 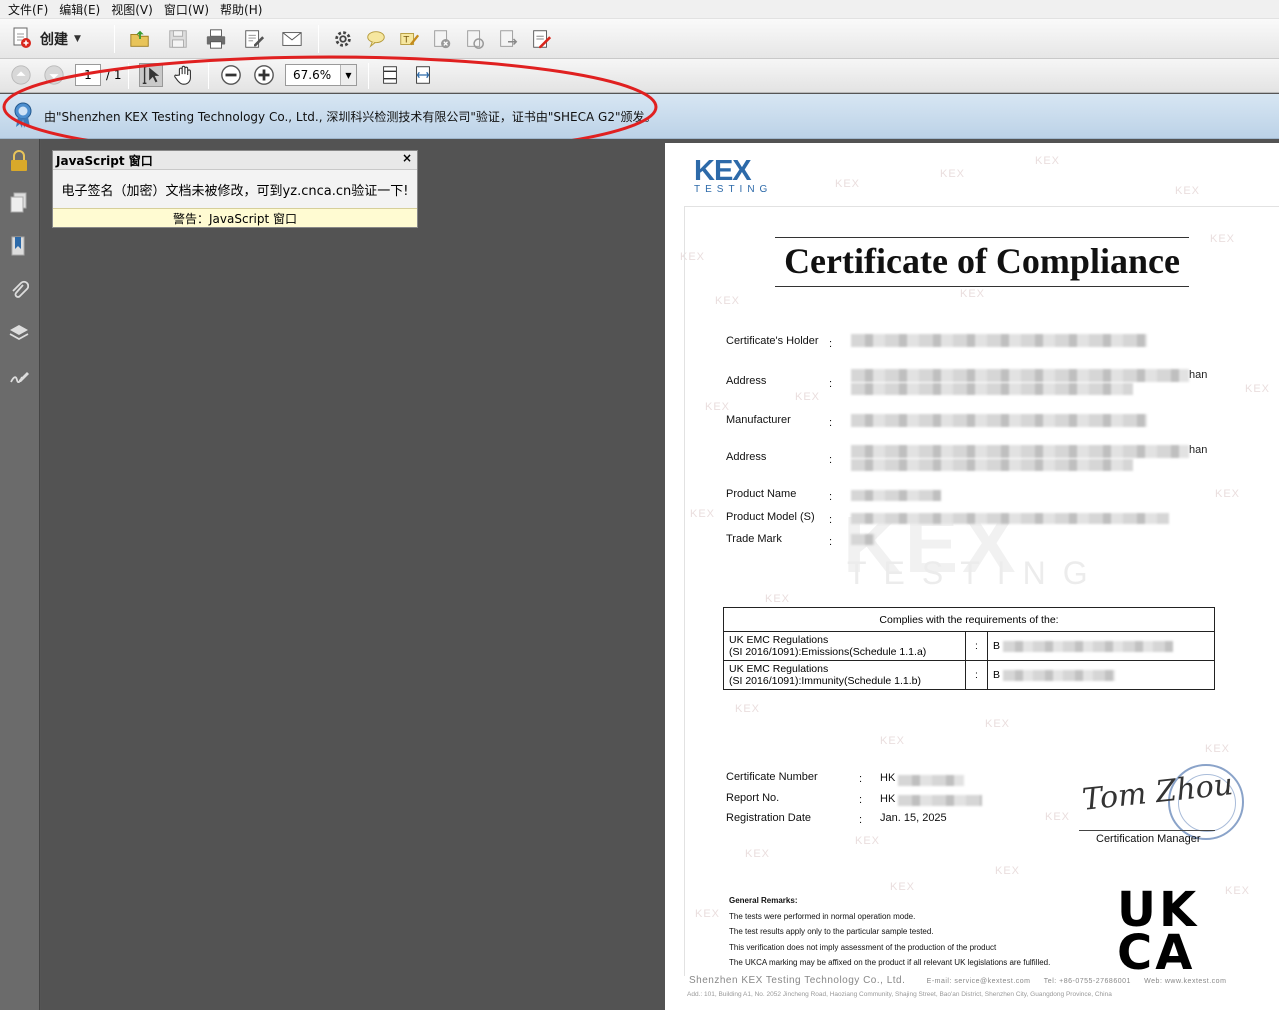 I want to click on edit-document-button, so click(x=254, y=39).